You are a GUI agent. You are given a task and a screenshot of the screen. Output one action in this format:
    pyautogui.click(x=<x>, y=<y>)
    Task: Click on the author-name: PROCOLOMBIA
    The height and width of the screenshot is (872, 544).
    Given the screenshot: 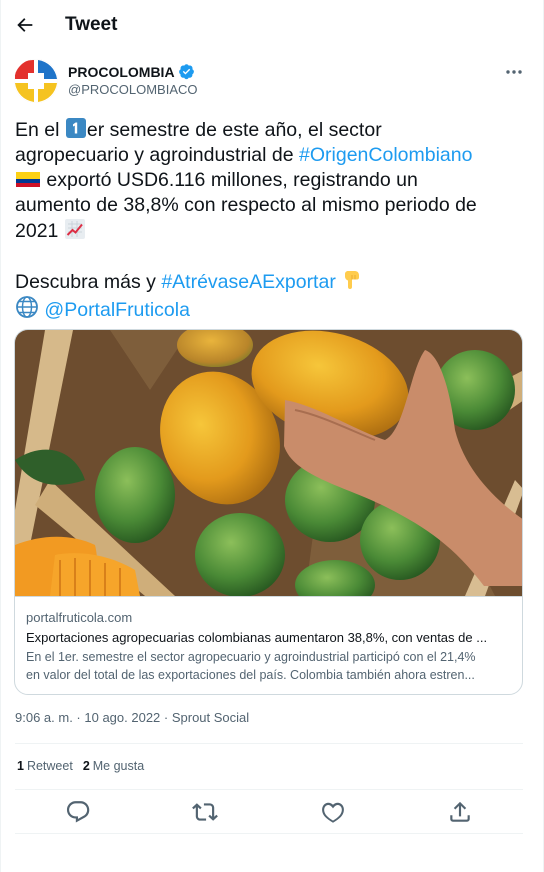 What is the action you would take?
    pyautogui.click(x=121, y=72)
    